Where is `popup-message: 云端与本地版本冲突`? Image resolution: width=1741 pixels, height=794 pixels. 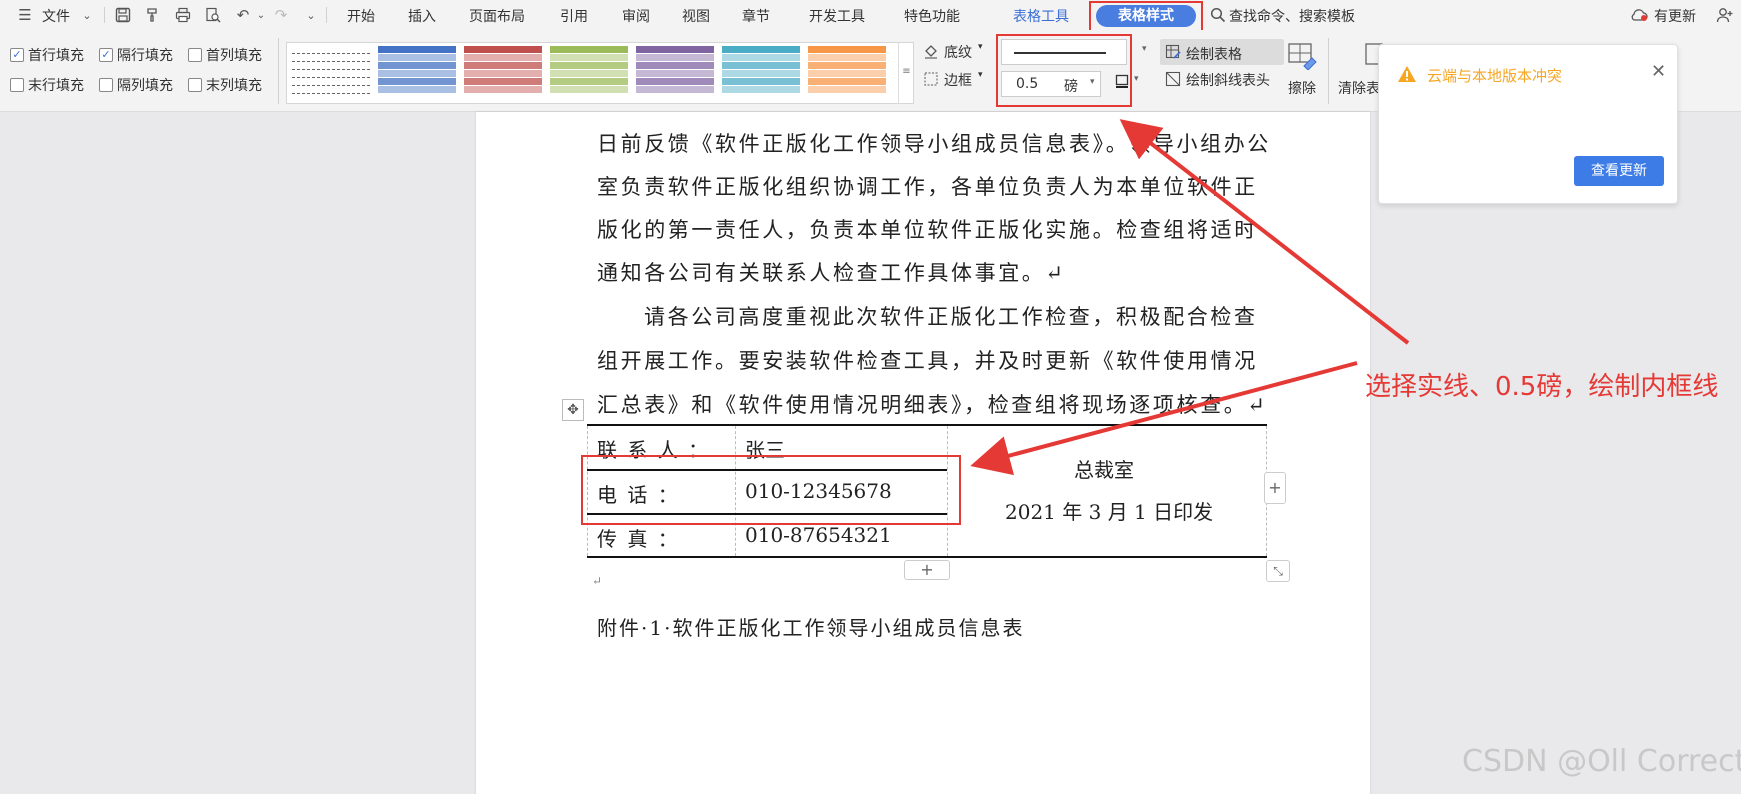
popup-message: 云端与本地版本冲突 is located at coordinates (1495, 76).